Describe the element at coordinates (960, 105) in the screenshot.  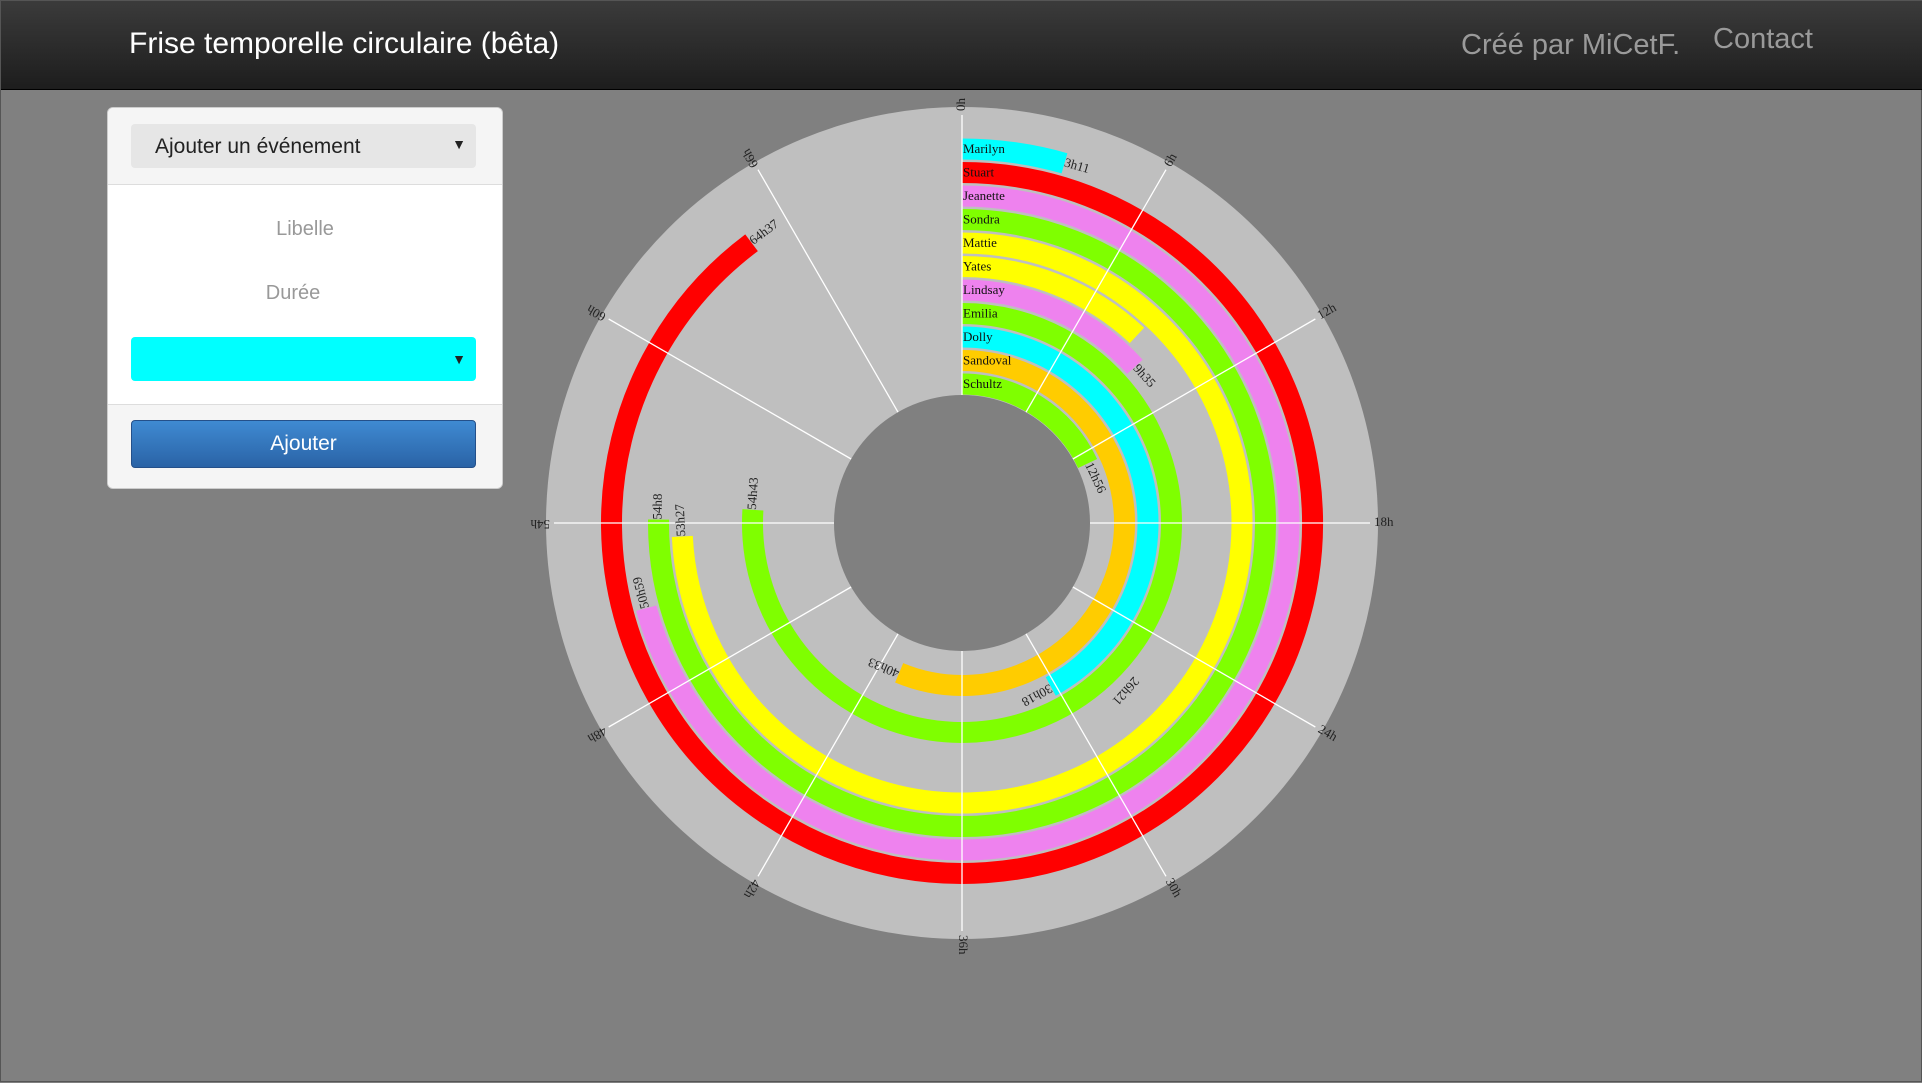
I see `hour-tick-label: 0h` at that location.